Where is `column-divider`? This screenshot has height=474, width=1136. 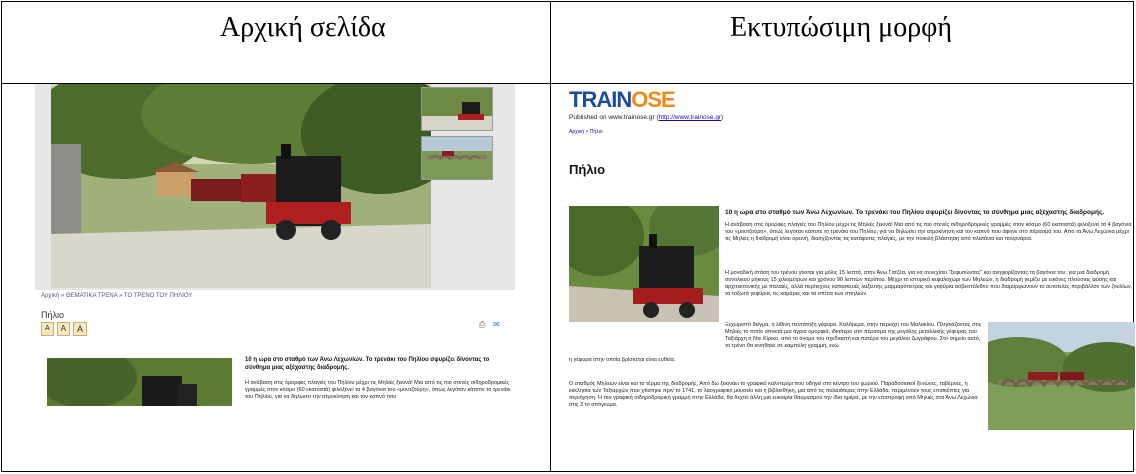 column-divider is located at coordinates (550, 236).